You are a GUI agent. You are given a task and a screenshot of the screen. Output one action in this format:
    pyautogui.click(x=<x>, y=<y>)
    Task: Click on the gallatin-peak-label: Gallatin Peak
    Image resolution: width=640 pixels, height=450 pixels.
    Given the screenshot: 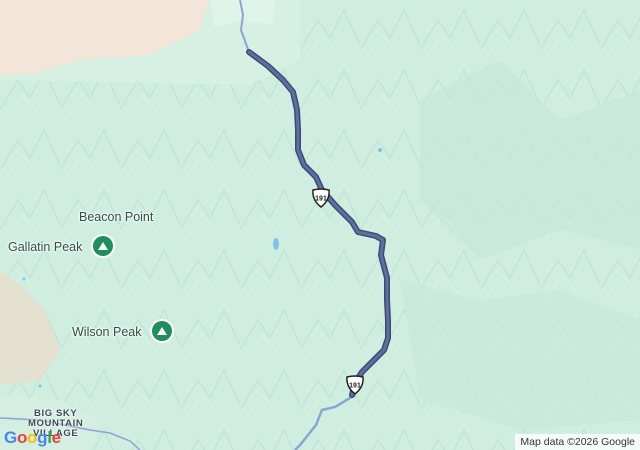 What is the action you would take?
    pyautogui.click(x=45, y=247)
    